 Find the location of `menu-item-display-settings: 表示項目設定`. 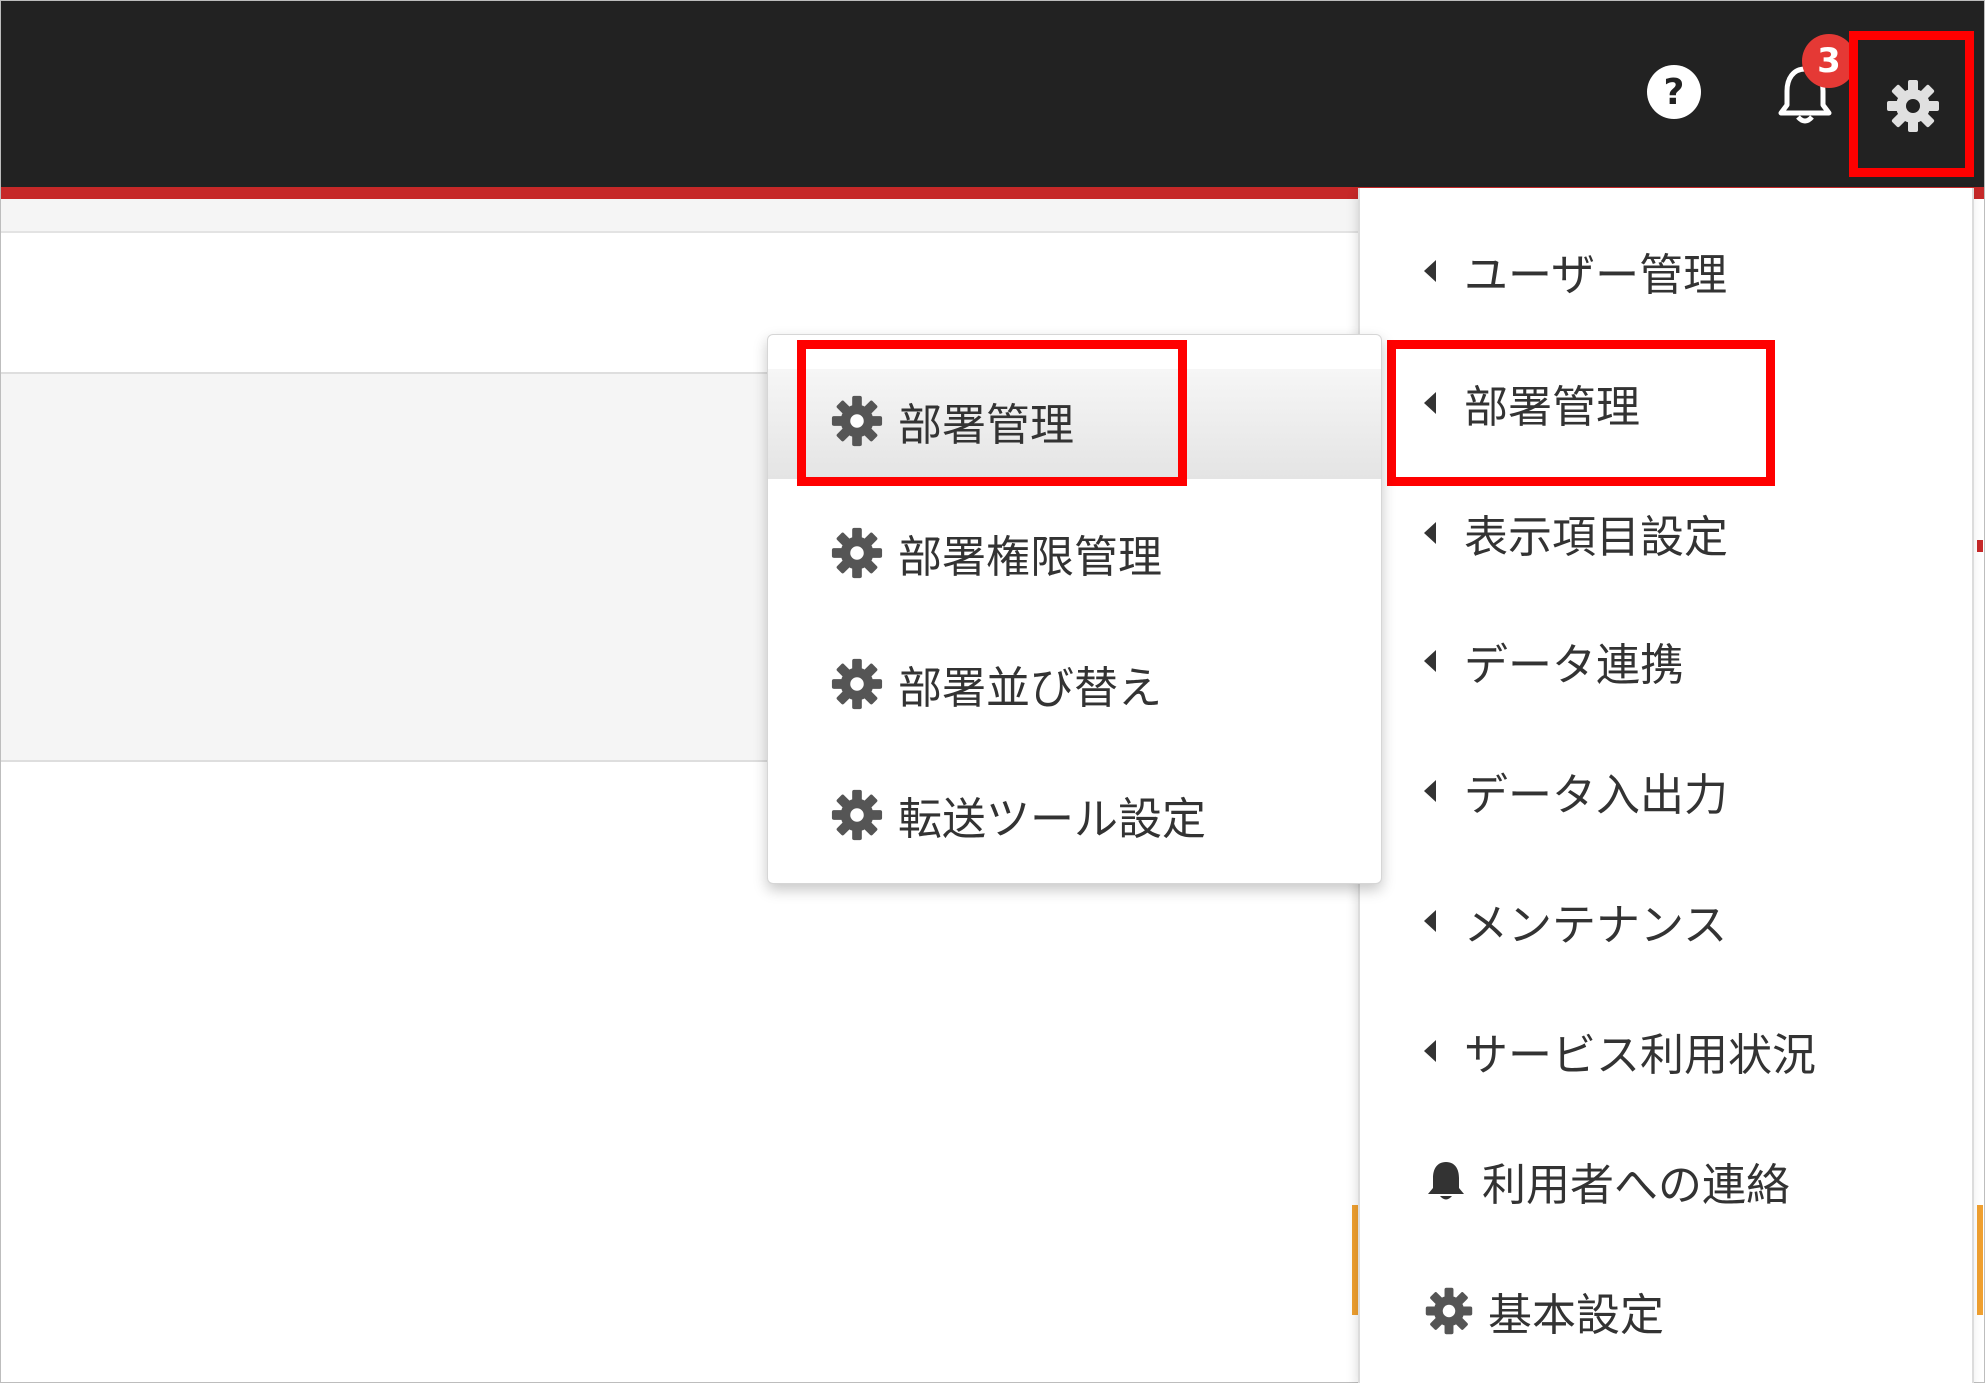

menu-item-display-settings: 表示項目設定 is located at coordinates (1576, 533).